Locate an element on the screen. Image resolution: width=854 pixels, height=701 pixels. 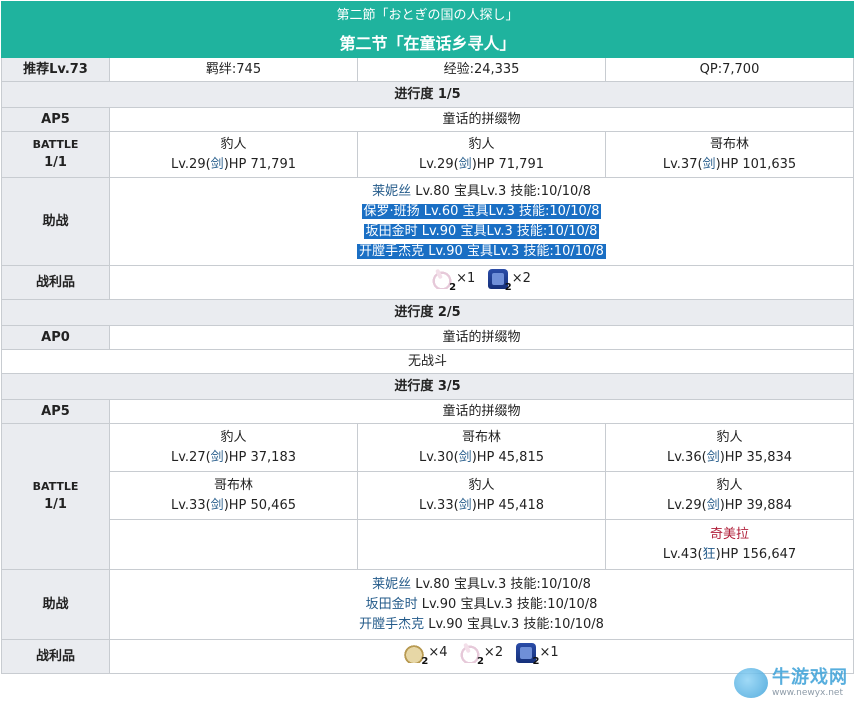
bond-value: 羁绊:745 is located at coordinates (233, 69).